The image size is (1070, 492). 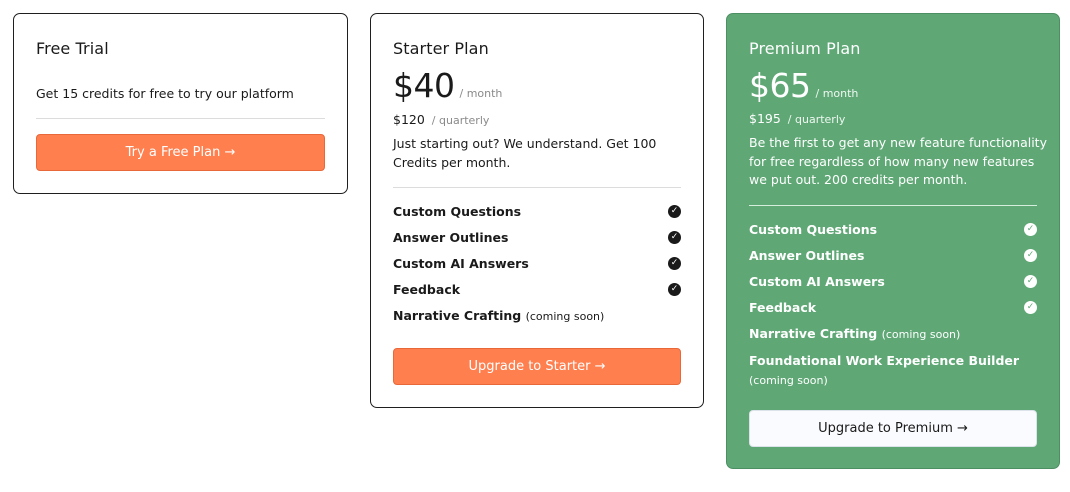 I want to click on upgrade-to-premium-button: Upgrade to Premium →, so click(x=893, y=428).